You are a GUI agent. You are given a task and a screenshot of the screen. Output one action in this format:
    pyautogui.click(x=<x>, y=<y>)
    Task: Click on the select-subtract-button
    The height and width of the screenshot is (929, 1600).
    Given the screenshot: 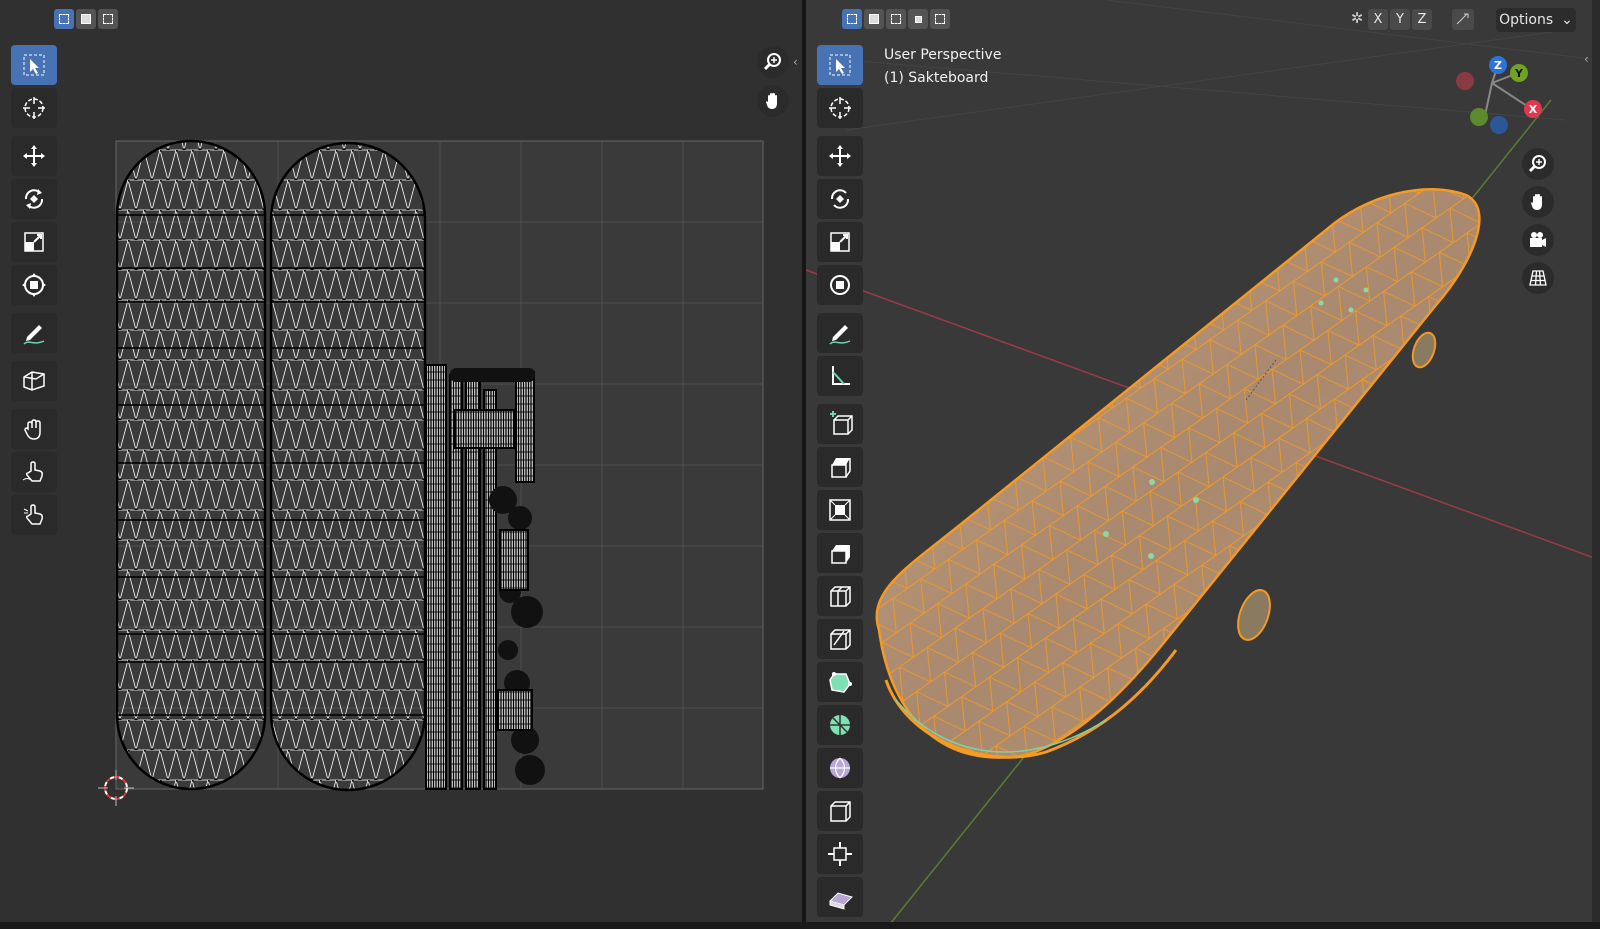 What is the action you would take?
    pyautogui.click(x=896, y=19)
    